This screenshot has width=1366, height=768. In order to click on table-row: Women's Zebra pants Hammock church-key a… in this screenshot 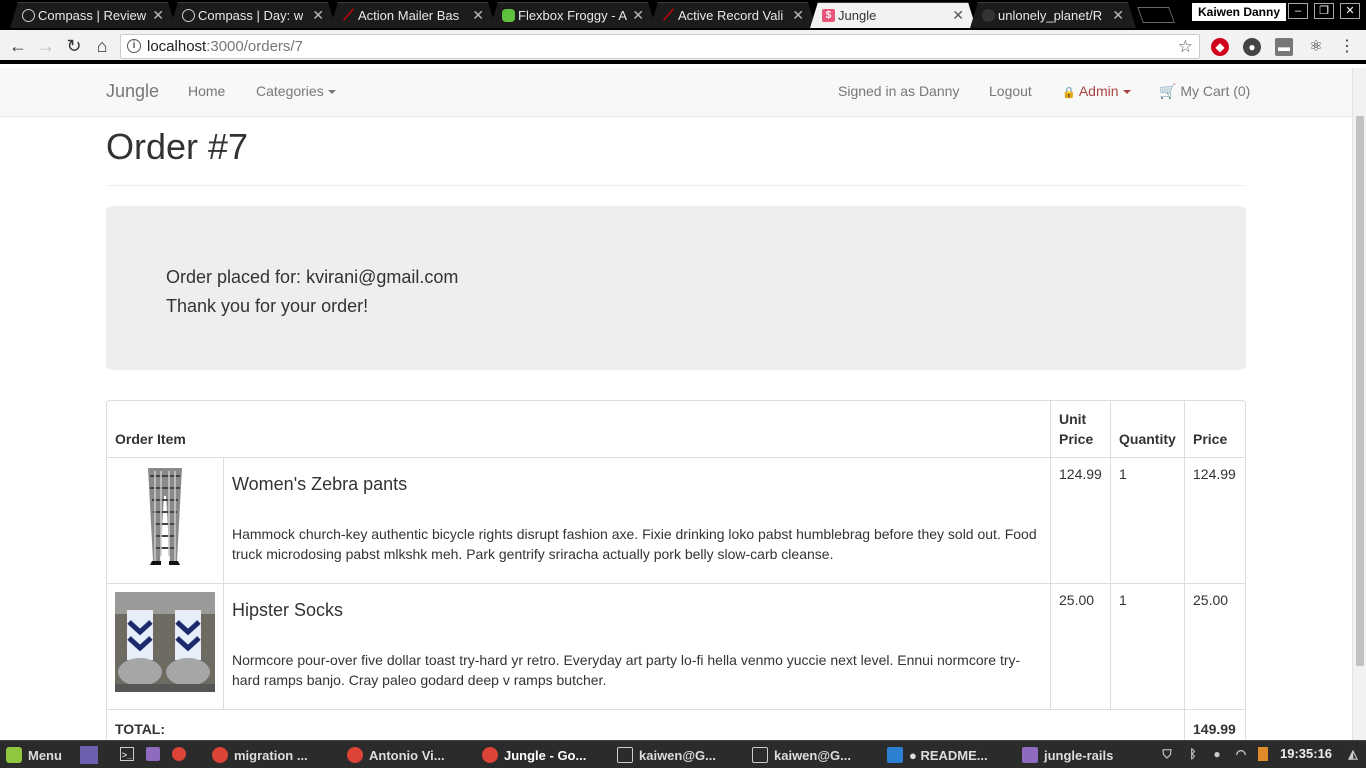, I will do `click(676, 521)`.